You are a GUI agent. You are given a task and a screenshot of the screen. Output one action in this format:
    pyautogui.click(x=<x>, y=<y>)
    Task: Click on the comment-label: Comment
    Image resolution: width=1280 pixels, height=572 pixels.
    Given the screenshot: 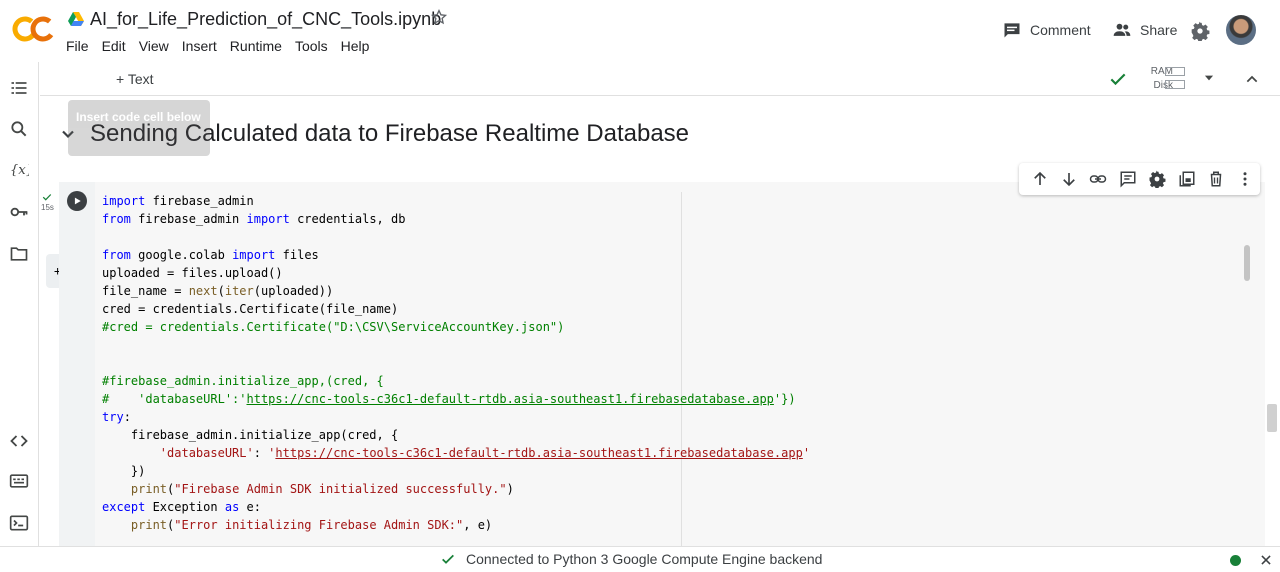 What is the action you would take?
    pyautogui.click(x=1060, y=30)
    